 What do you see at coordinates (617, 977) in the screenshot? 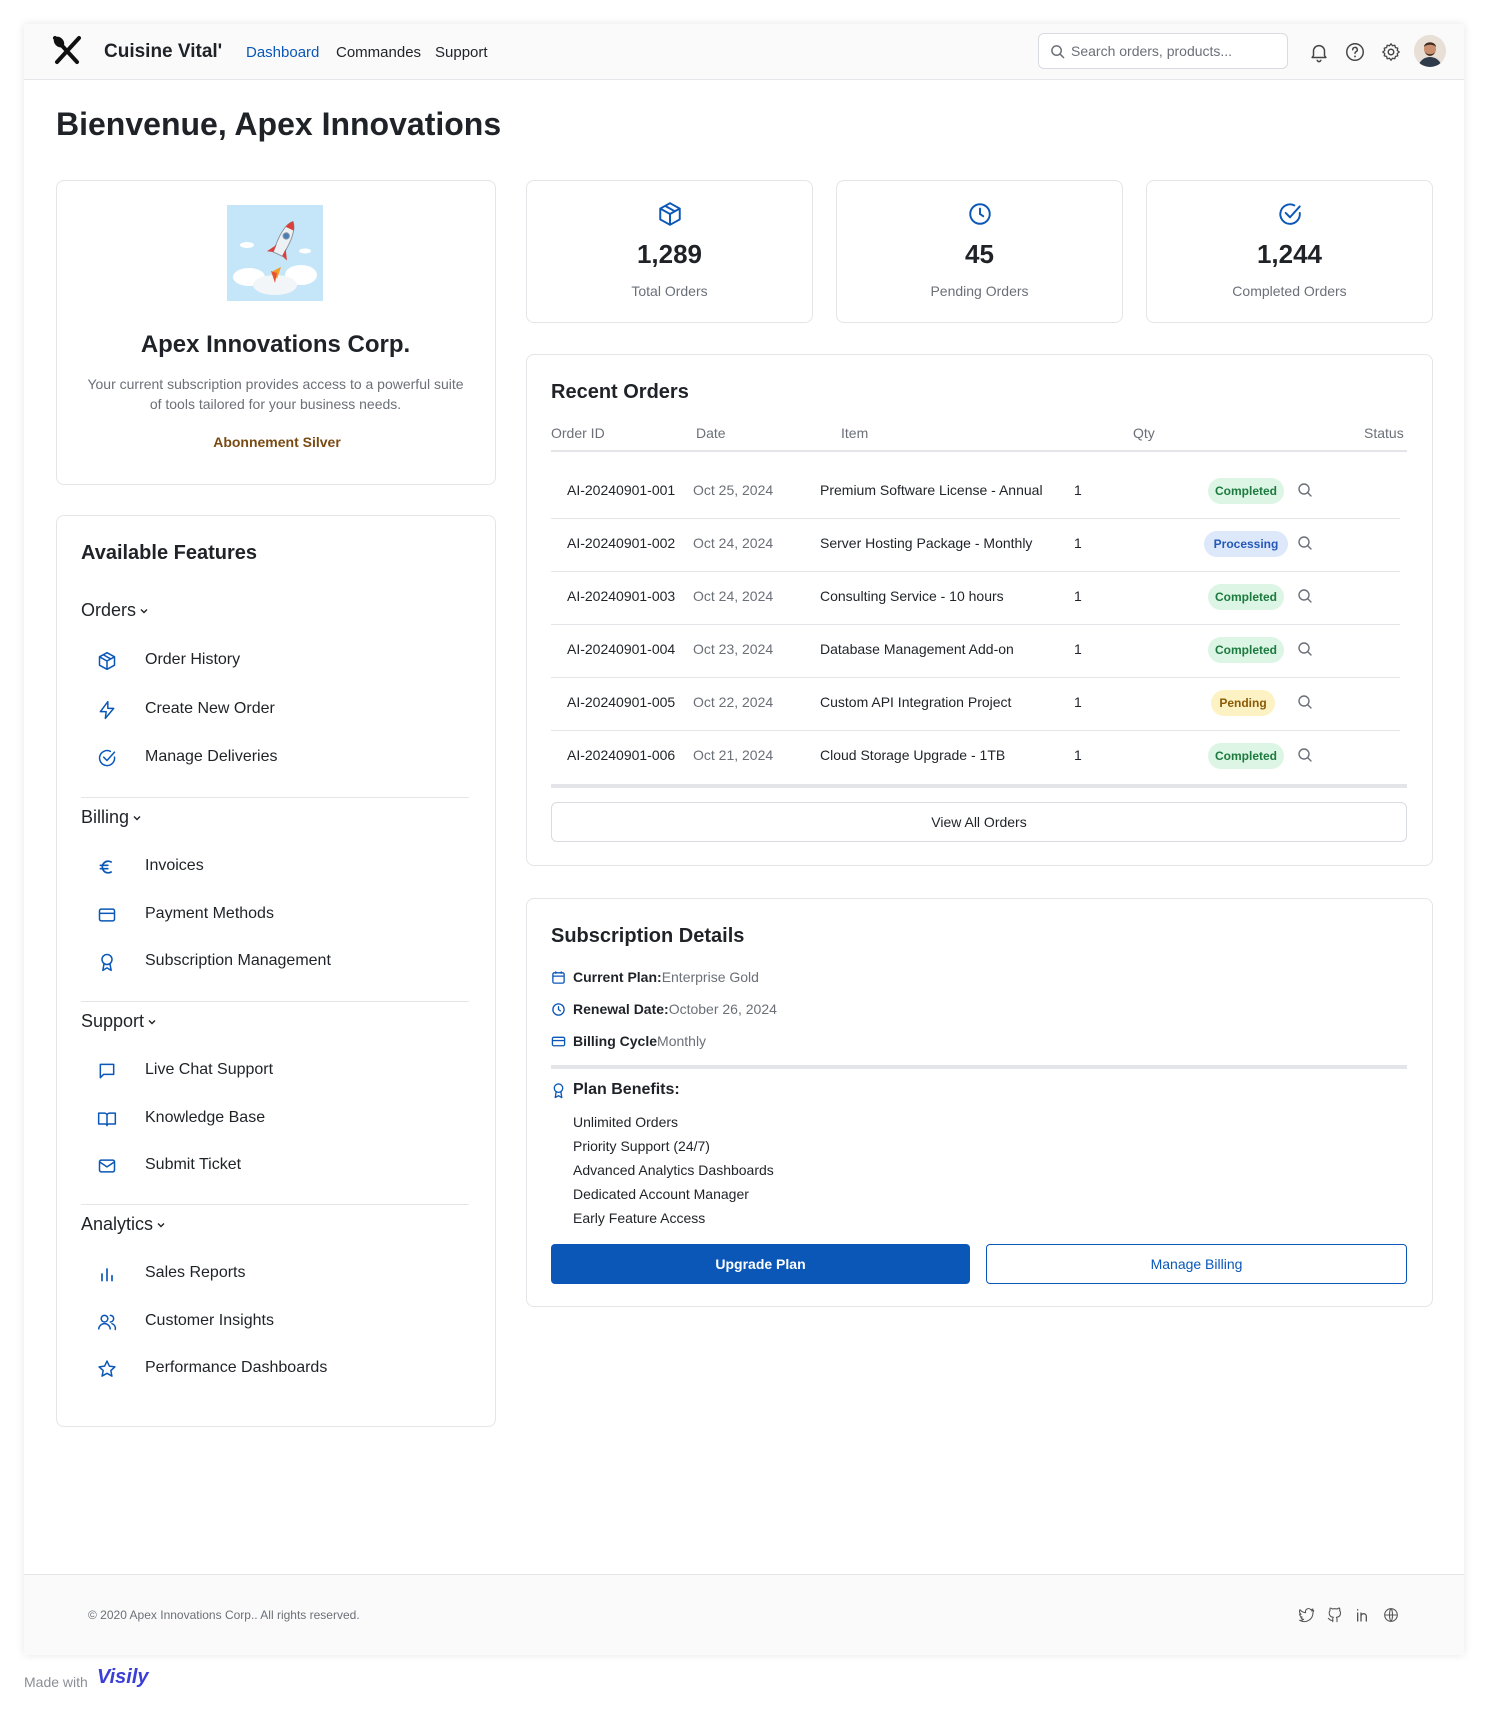
I see `current-plan-label: Current Plan:` at bounding box center [617, 977].